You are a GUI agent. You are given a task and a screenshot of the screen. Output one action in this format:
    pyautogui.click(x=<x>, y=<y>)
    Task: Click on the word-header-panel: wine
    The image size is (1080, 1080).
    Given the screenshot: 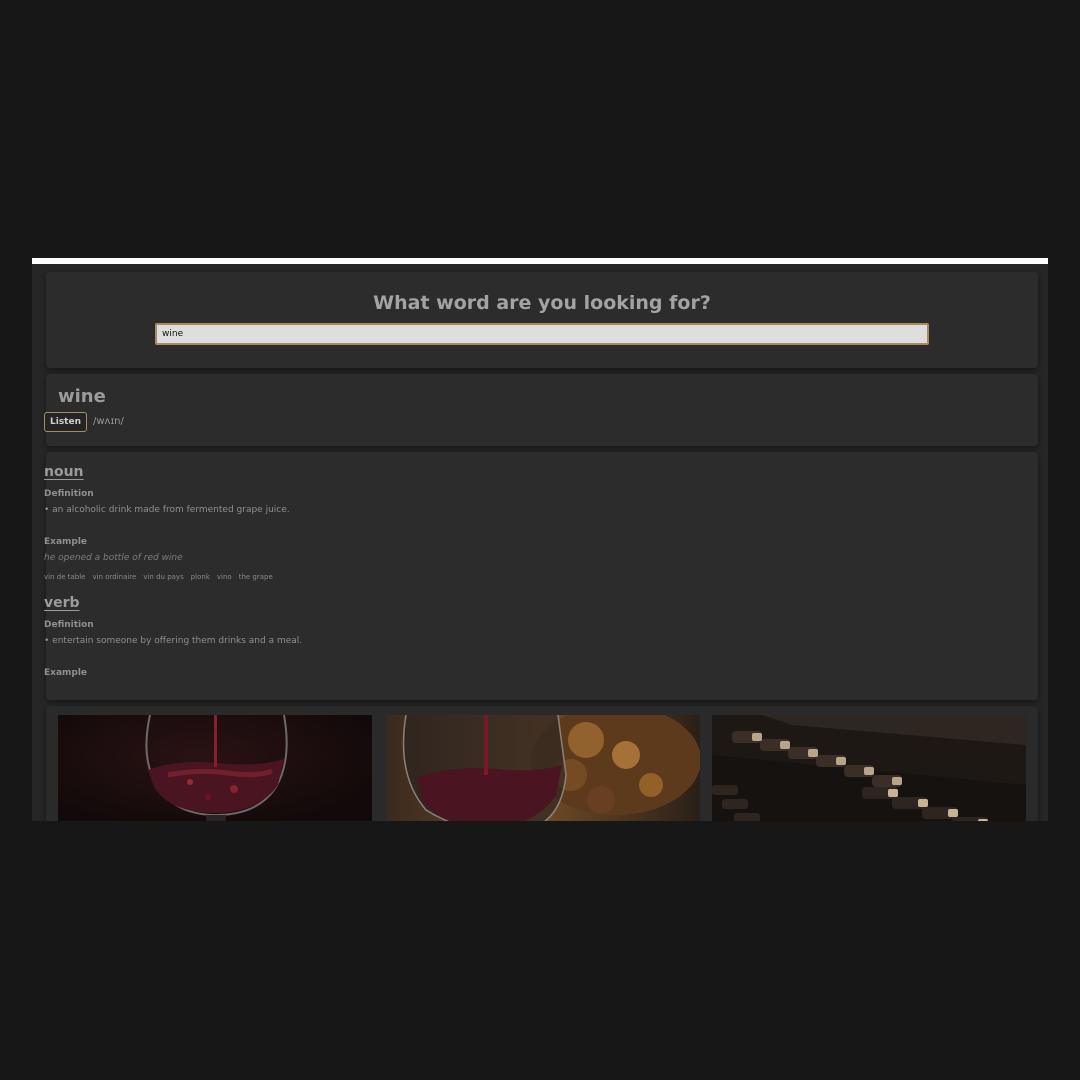 What is the action you would take?
    pyautogui.click(x=542, y=410)
    